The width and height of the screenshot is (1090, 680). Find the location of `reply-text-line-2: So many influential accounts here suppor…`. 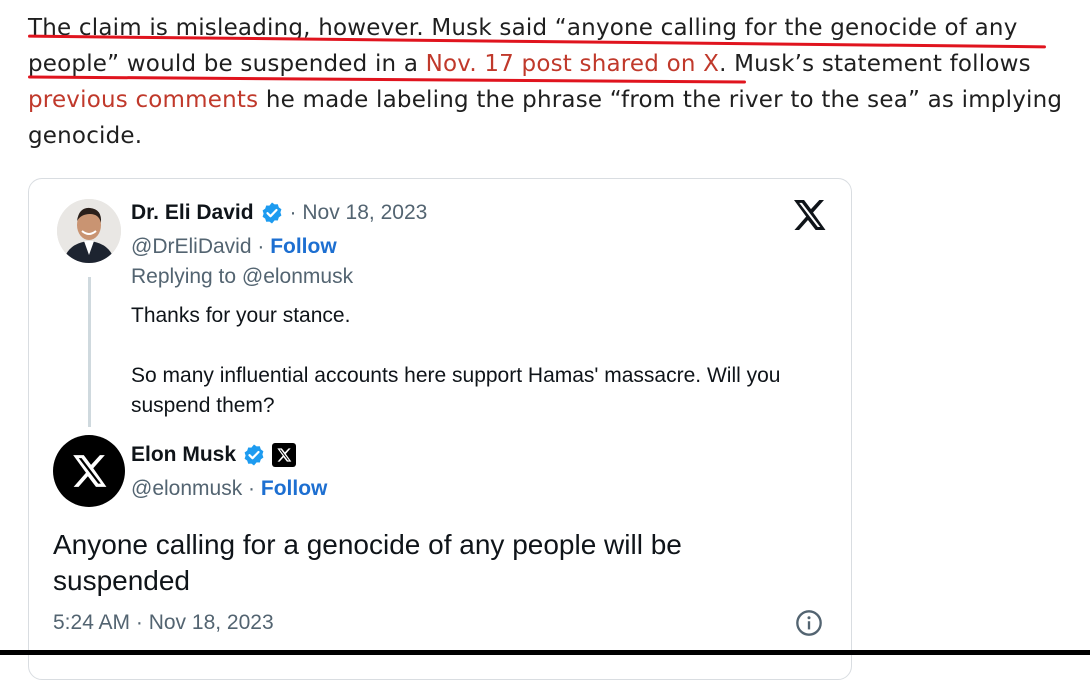

reply-text-line-2: So many influential accounts here suppor… is located at coordinates (456, 390).